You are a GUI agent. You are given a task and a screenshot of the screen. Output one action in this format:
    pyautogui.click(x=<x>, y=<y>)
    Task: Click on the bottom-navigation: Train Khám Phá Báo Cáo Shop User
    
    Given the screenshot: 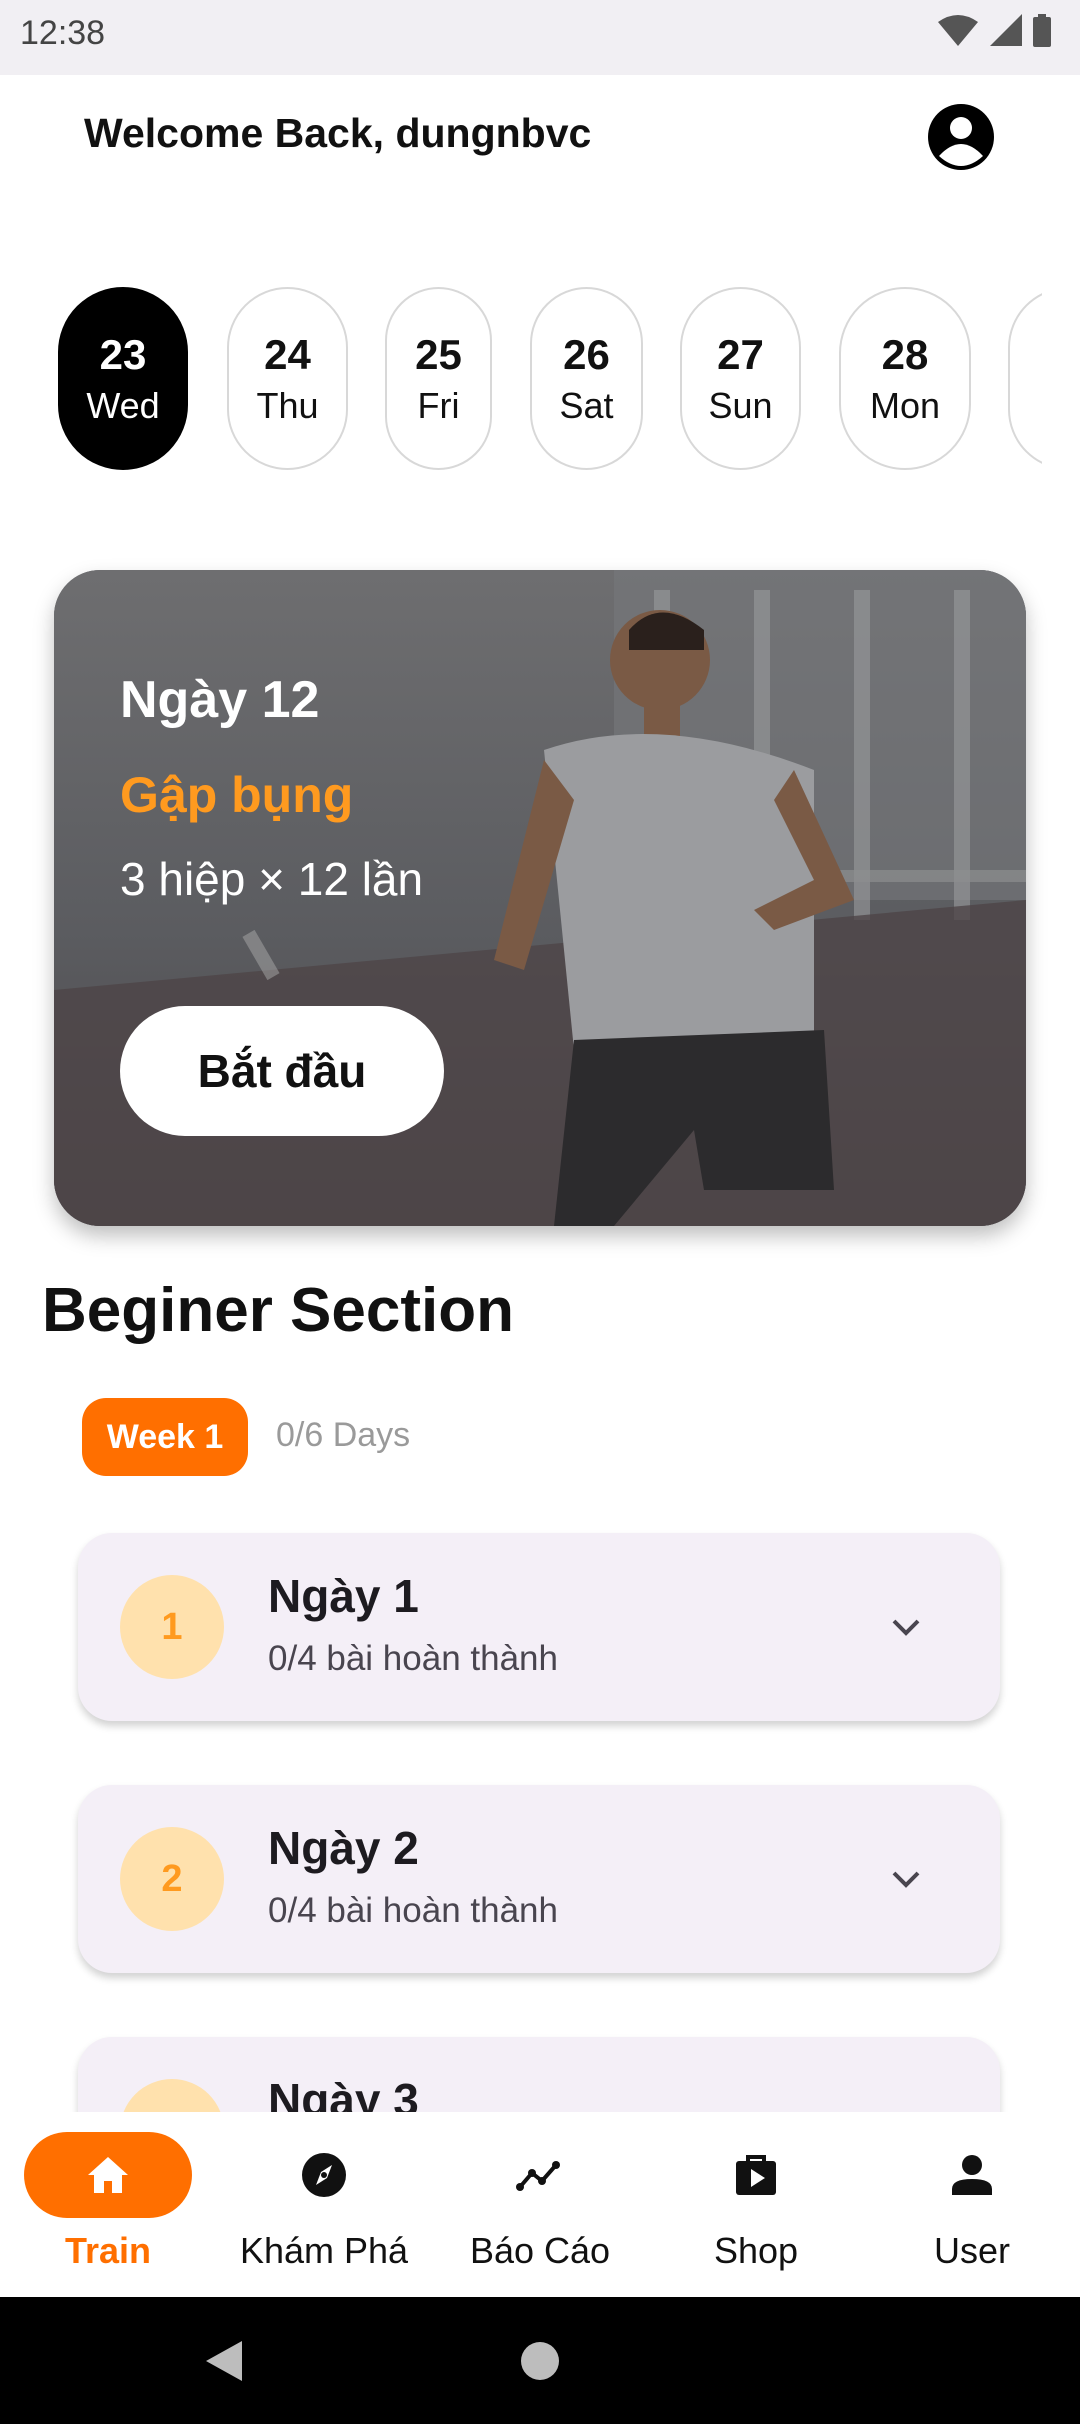 What is the action you would take?
    pyautogui.click(x=540, y=2204)
    